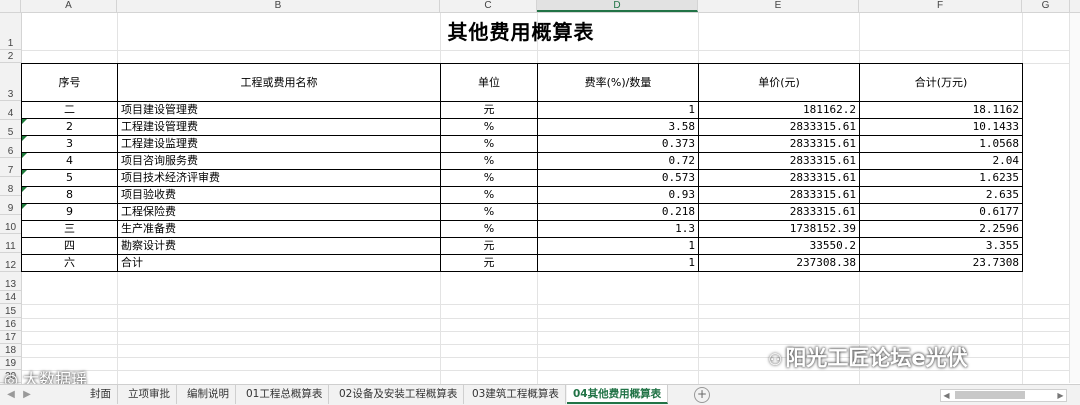  I want to click on row-header: 5, so click(10, 129).